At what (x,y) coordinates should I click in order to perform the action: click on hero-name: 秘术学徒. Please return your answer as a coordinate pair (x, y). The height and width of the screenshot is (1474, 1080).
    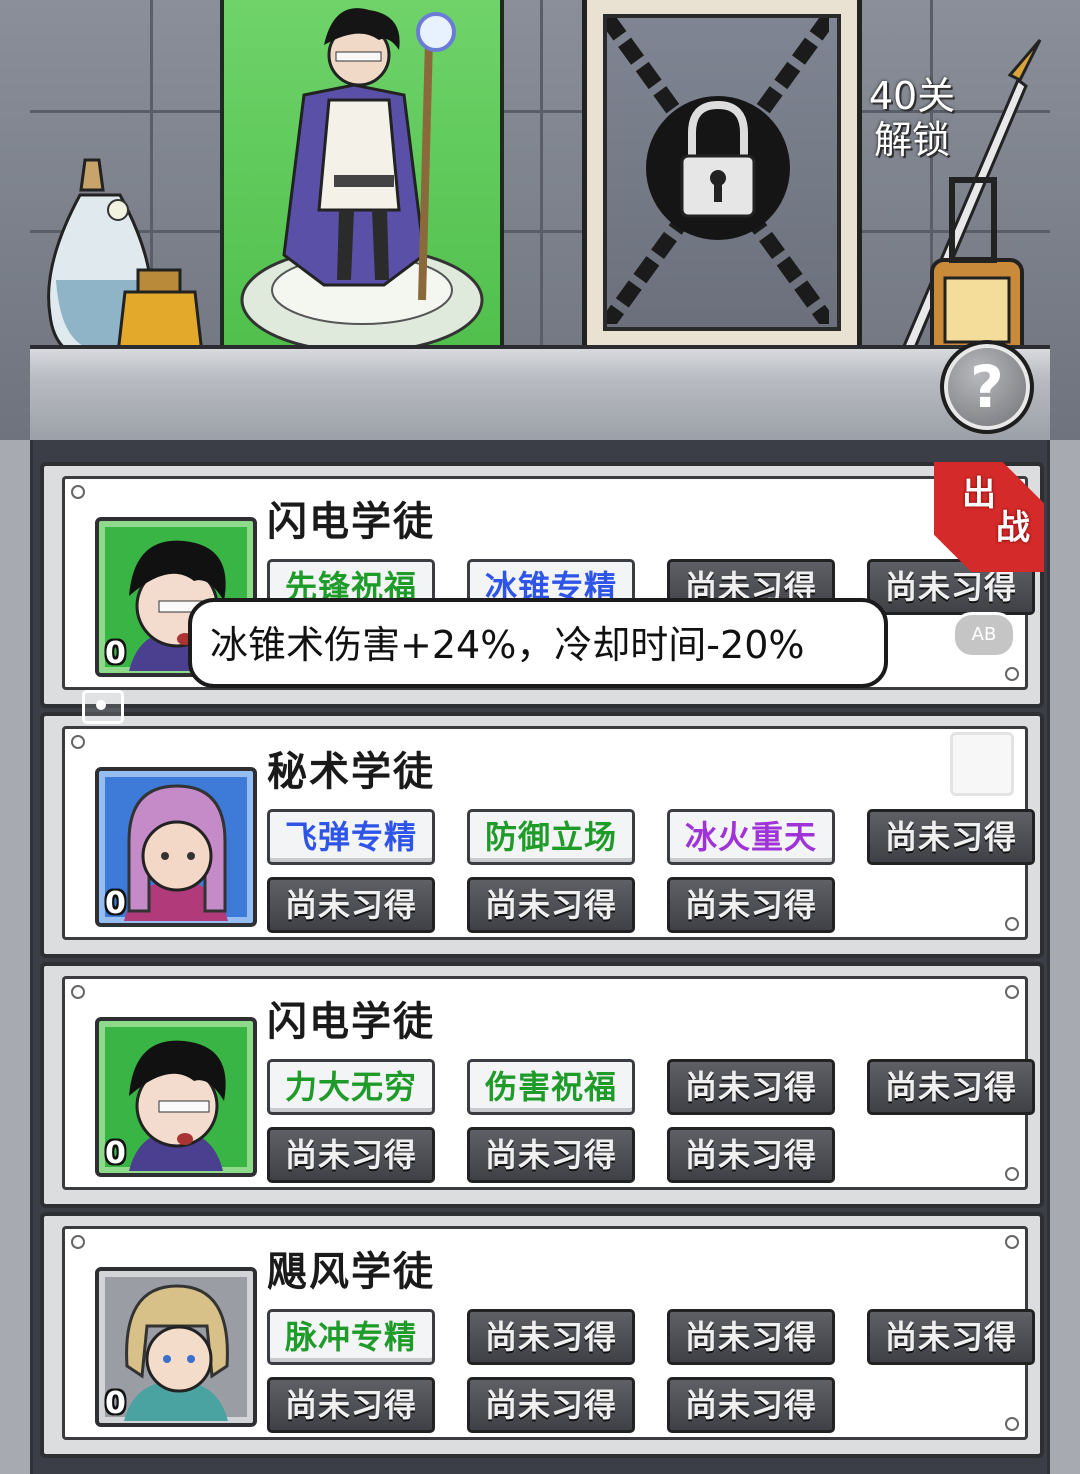
    Looking at the image, I should click on (351, 771).